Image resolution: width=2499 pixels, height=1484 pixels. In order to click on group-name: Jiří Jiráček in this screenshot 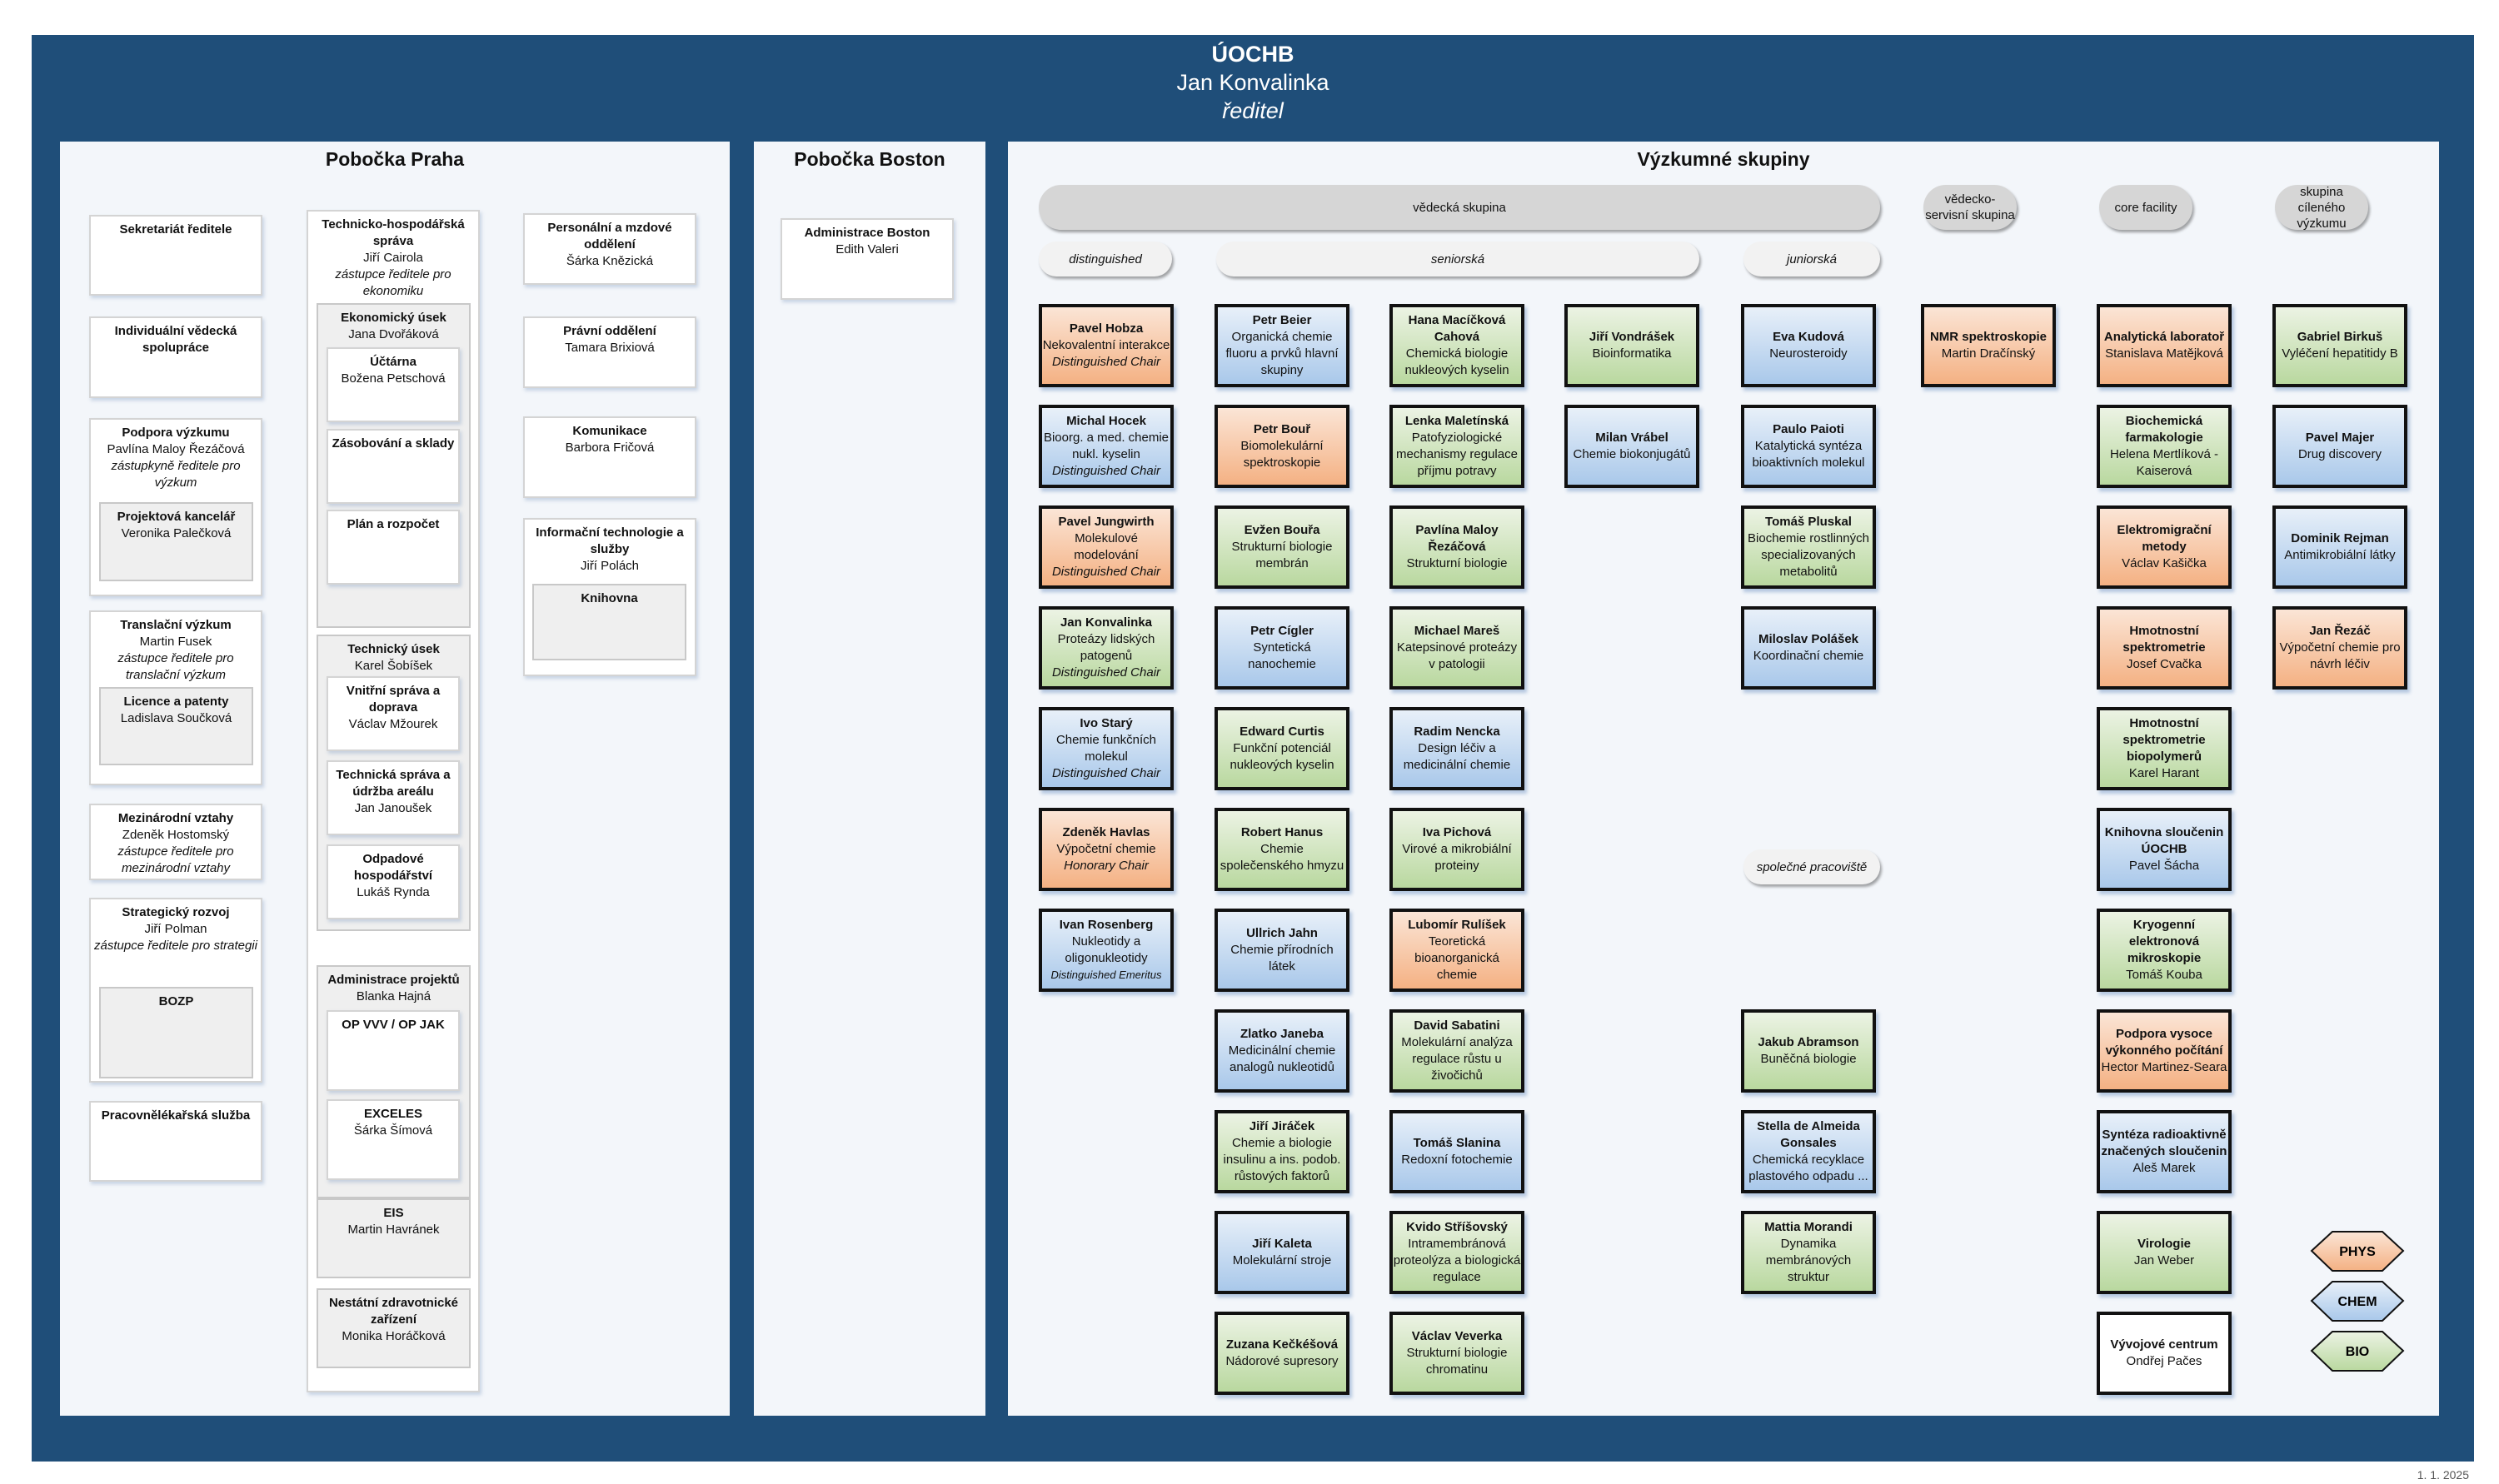, I will do `click(1282, 1126)`.